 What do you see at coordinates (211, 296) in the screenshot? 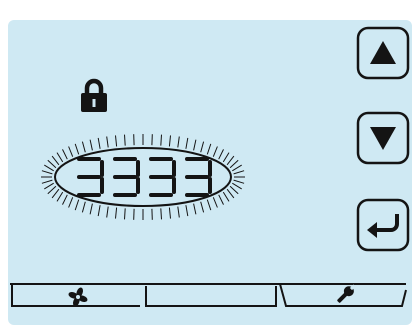
I see `tab-blank` at bounding box center [211, 296].